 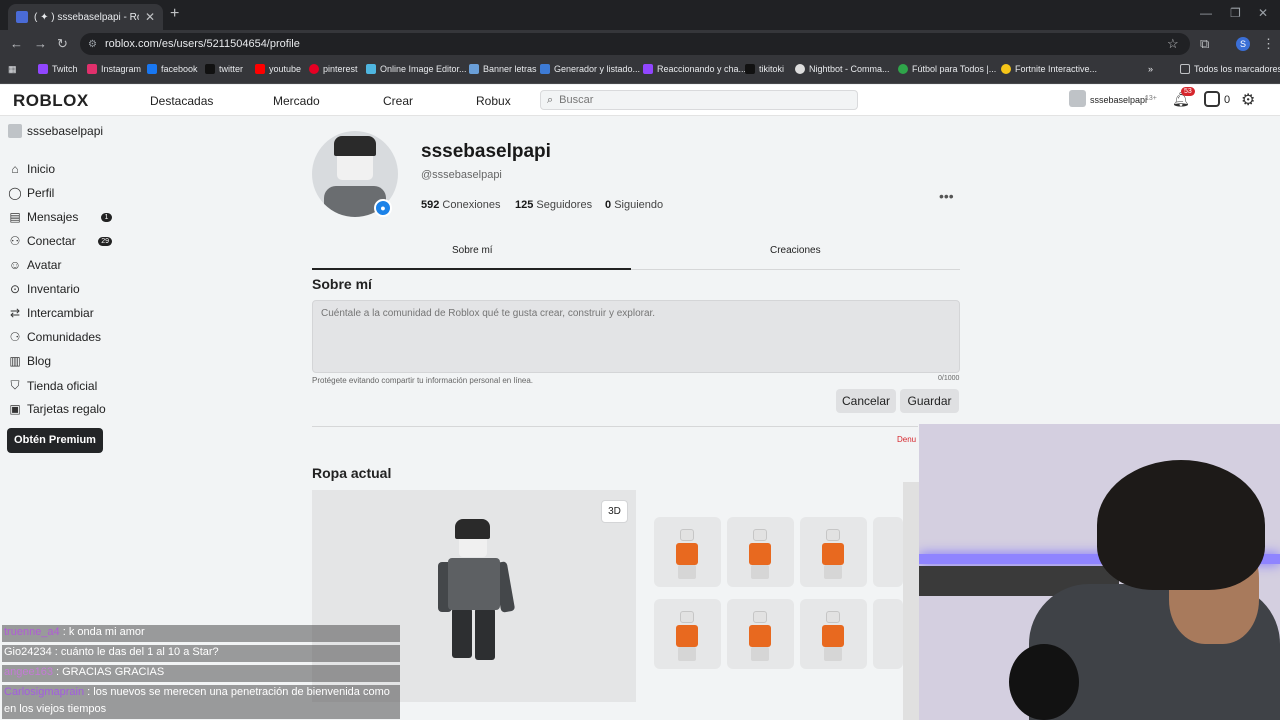 I want to click on sidebar-user: sssebaselpapi, so click(x=55, y=131).